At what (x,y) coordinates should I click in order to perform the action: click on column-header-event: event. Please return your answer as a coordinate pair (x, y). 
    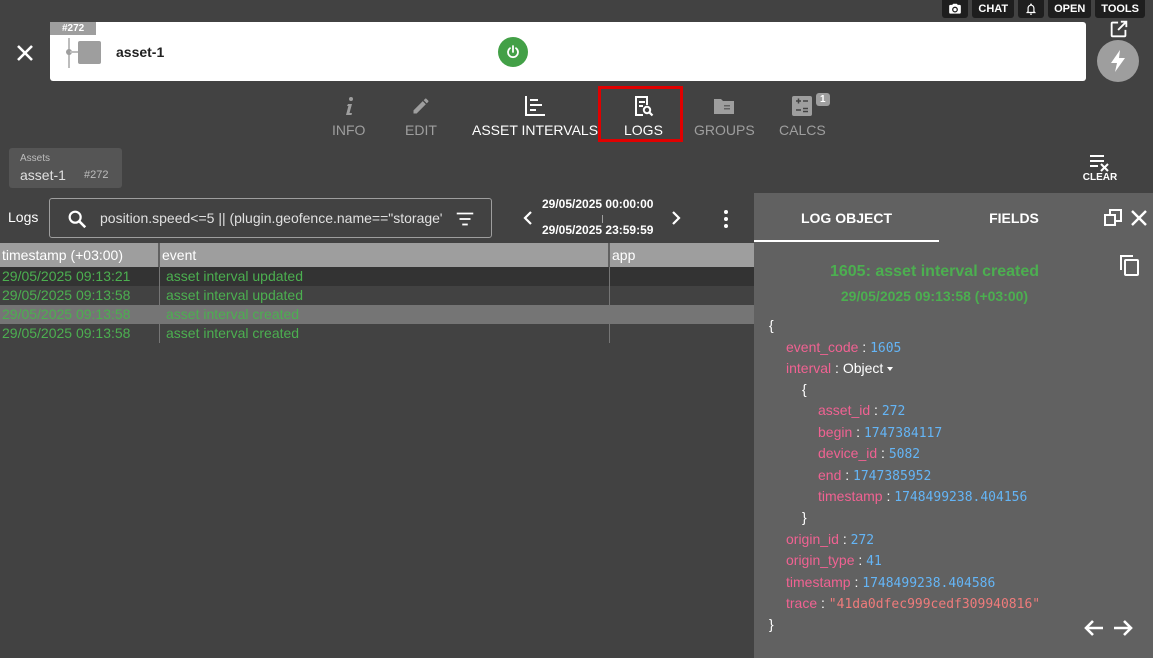
    Looking at the image, I should click on (385, 255).